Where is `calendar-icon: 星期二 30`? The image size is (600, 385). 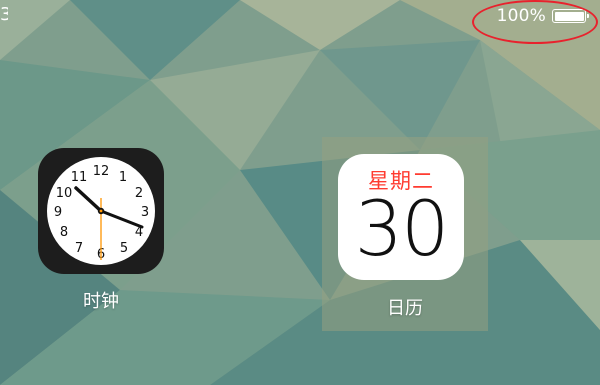 calendar-icon: 星期二 30 is located at coordinates (401, 217).